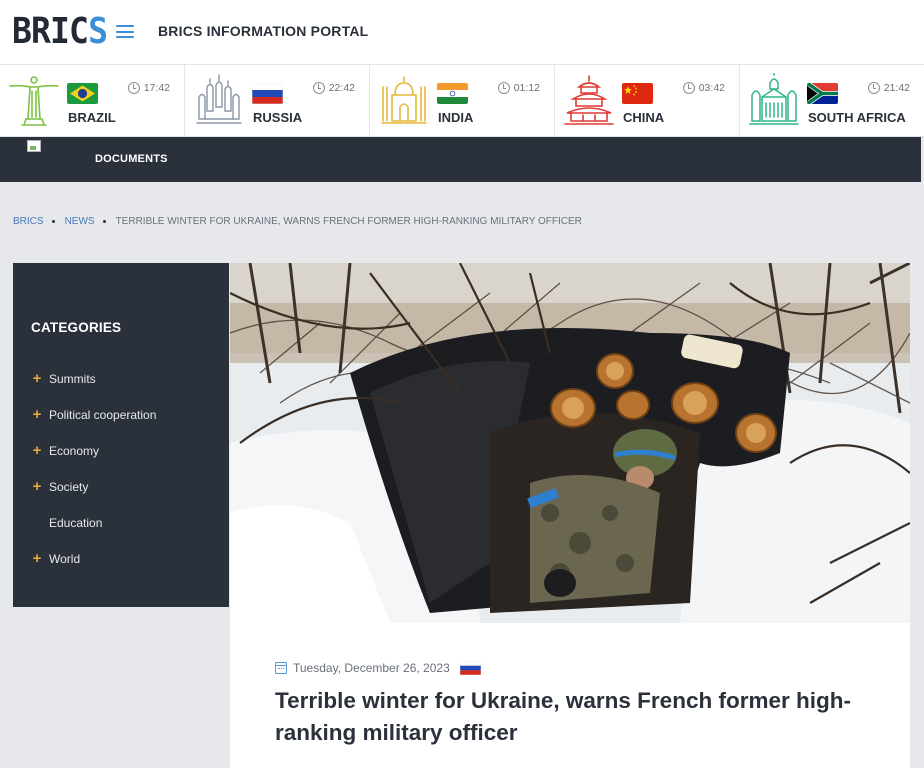  Describe the element at coordinates (28, 221) in the screenshot. I see `breadcrumb-home-link: BRICS` at that location.